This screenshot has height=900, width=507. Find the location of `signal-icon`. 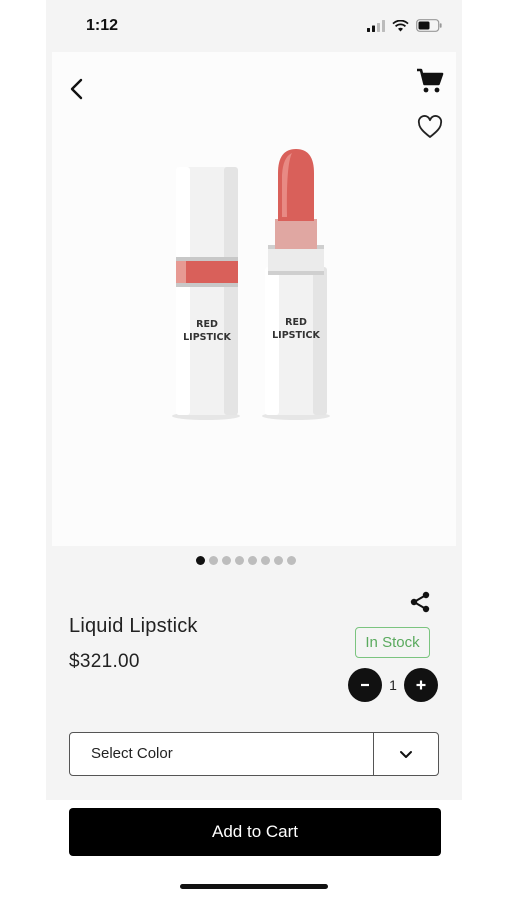

signal-icon is located at coordinates (376, 25).